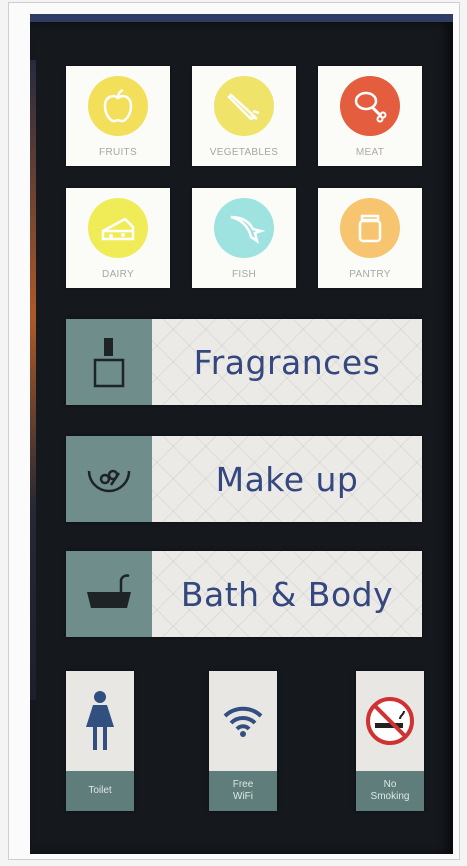 The image size is (467, 866). I want to click on toilet-label-strip: Toilet, so click(100, 791).